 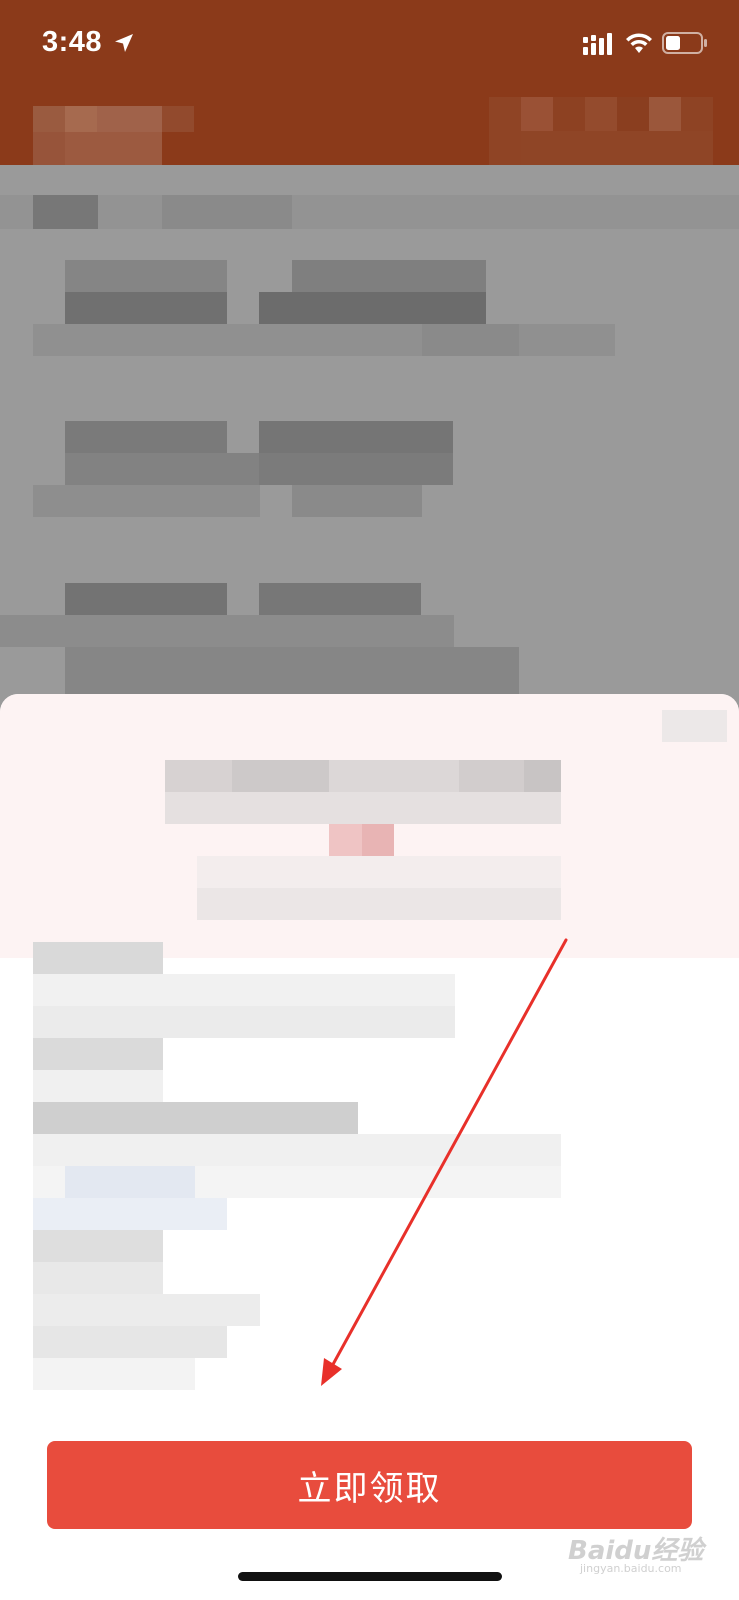 I want to click on watermark-sub: jingyan.baidu.com, so click(x=631, y=1568).